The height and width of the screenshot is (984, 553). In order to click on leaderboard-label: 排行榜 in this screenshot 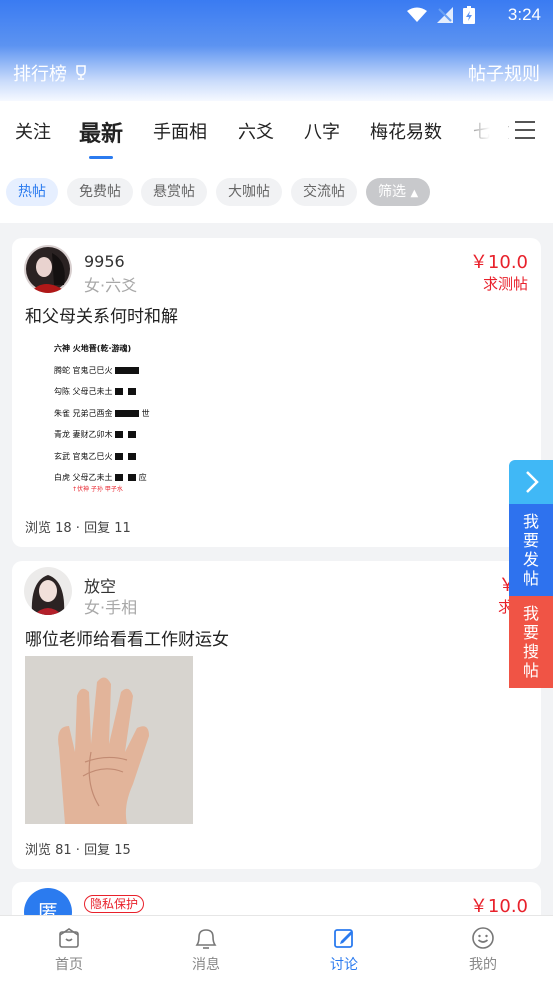, I will do `click(40, 74)`.